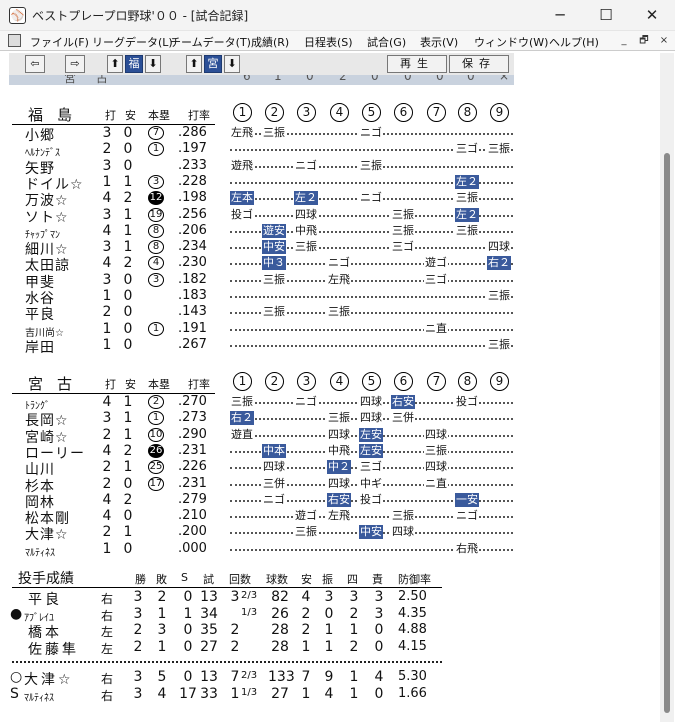 This screenshot has height=722, width=675. I want to click on menu-file: ファイル(F), so click(59, 42).